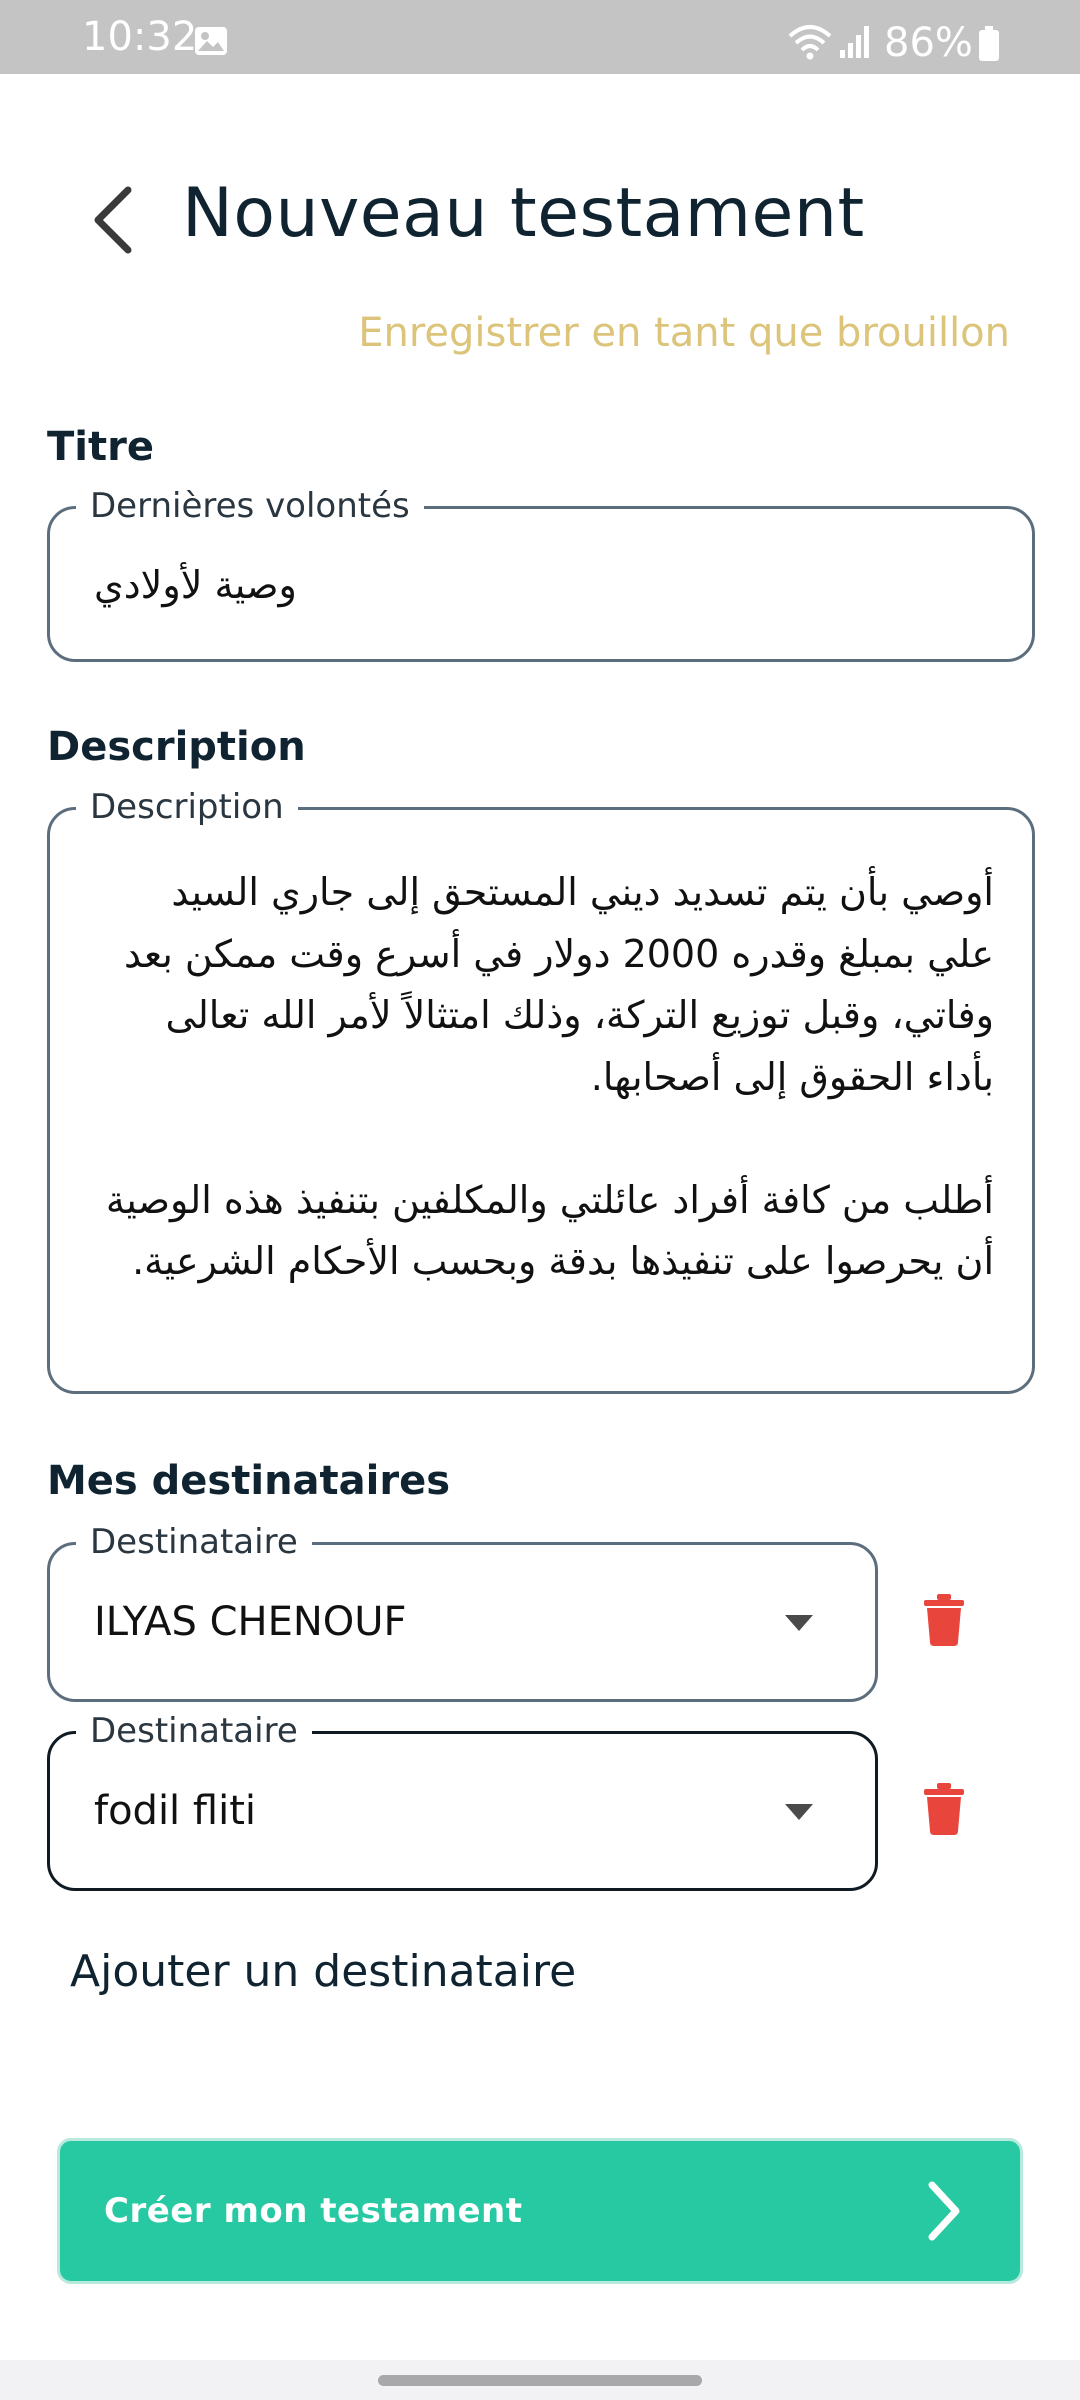 This screenshot has height=2400, width=1080. What do you see at coordinates (462, 1611) in the screenshot?
I see `recipient-select: Destinataire ILYAS CHENOUF` at bounding box center [462, 1611].